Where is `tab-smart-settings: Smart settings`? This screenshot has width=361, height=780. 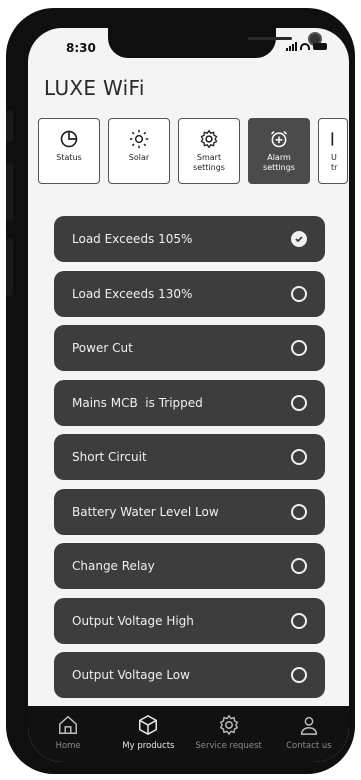
tab-smart-settings: Smart settings is located at coordinates (209, 151).